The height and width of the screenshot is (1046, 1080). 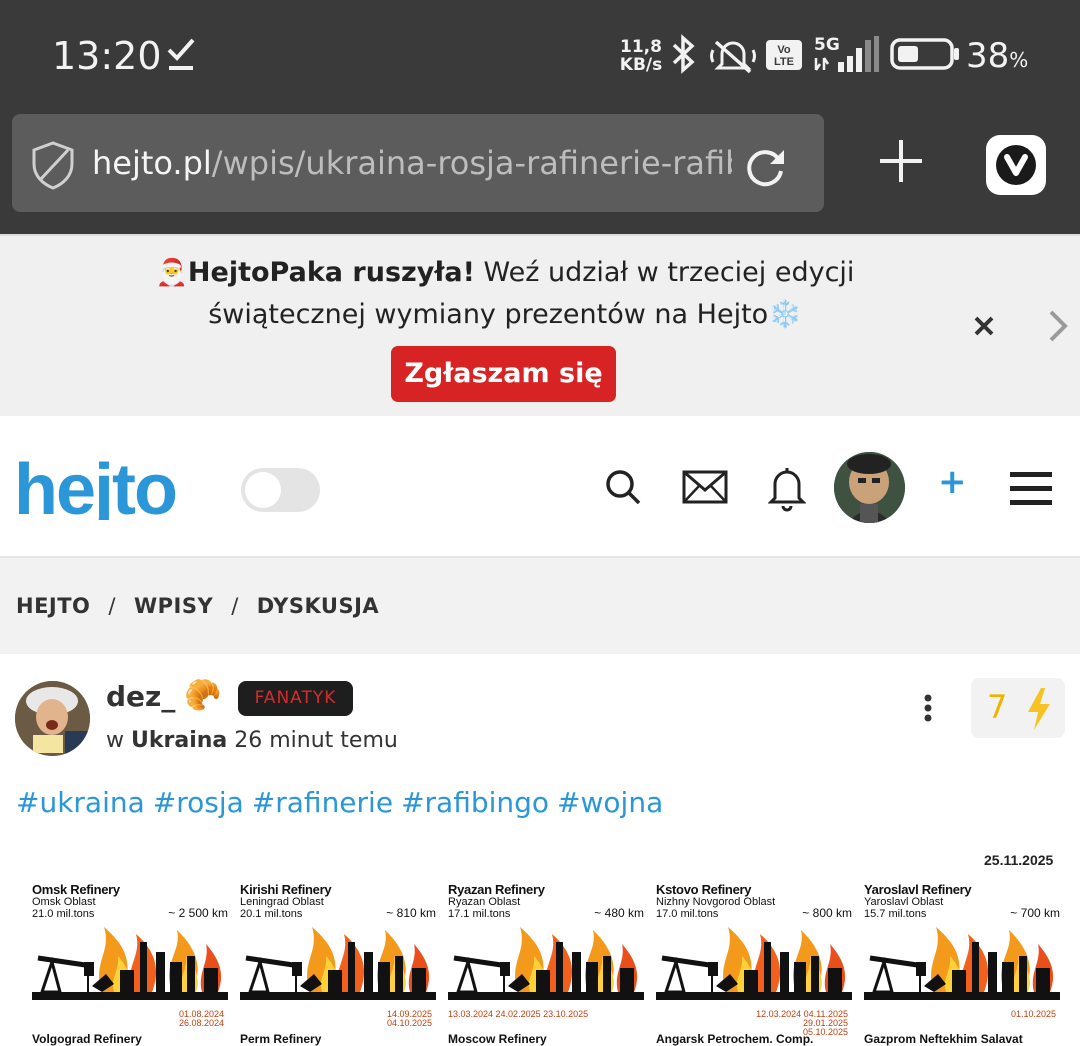 I want to click on next-refinery-name: Perm Refinery, so click(x=281, y=1039).